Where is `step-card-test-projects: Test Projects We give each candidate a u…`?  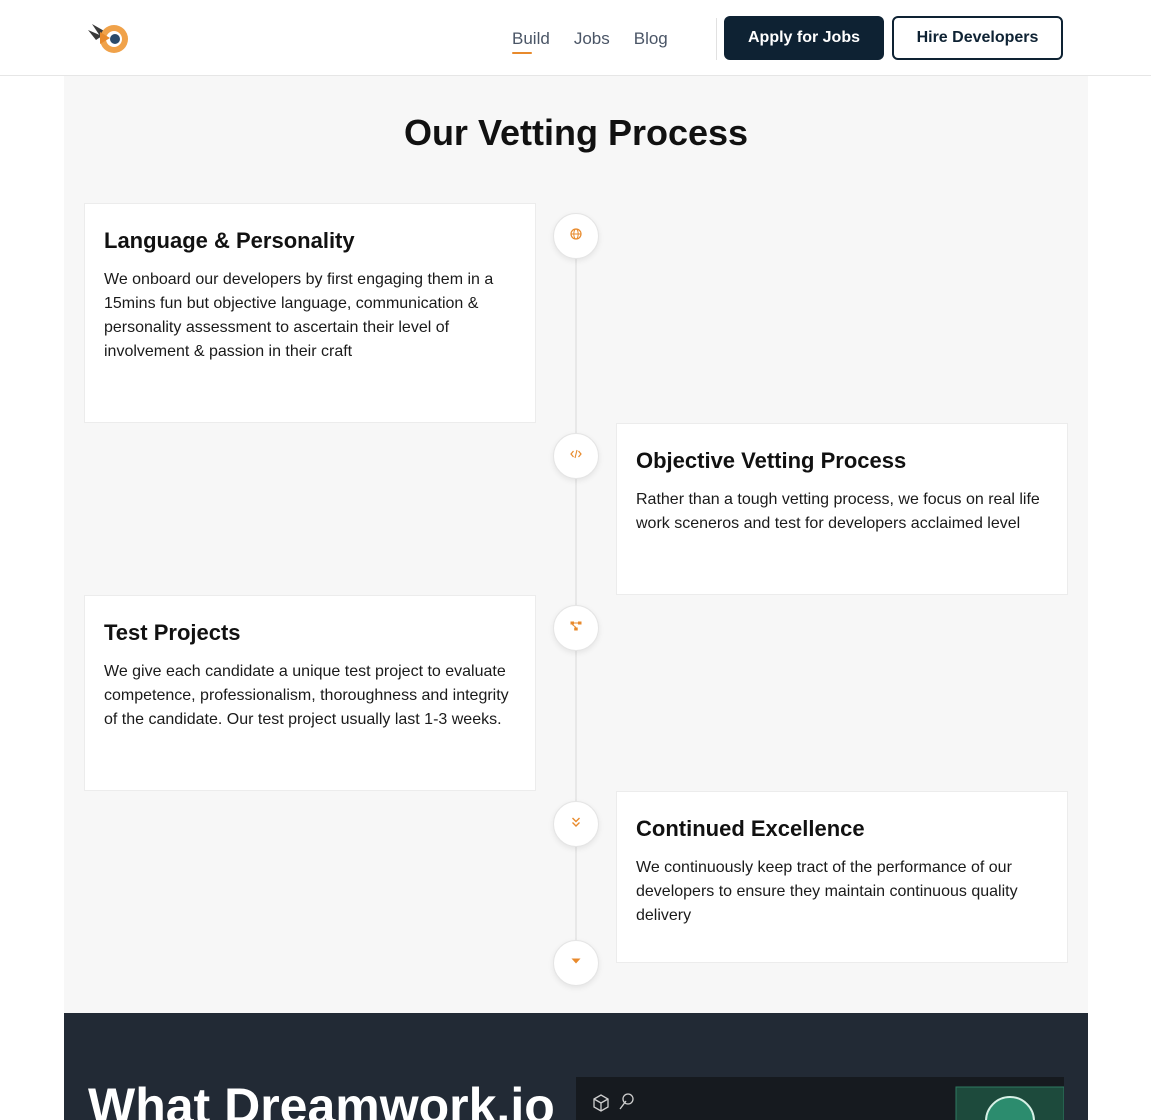 step-card-test-projects: Test Projects We give each candidate a u… is located at coordinates (310, 693).